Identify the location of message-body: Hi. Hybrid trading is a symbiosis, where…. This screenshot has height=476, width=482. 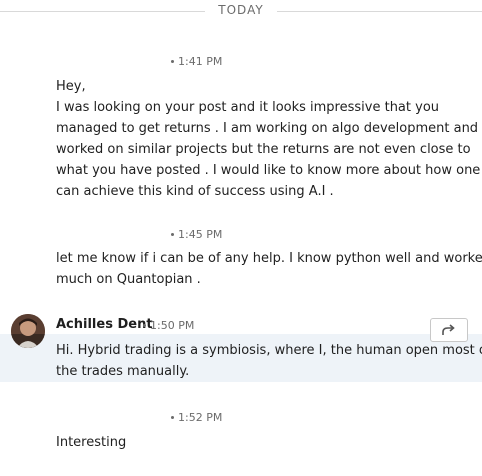
(269, 361).